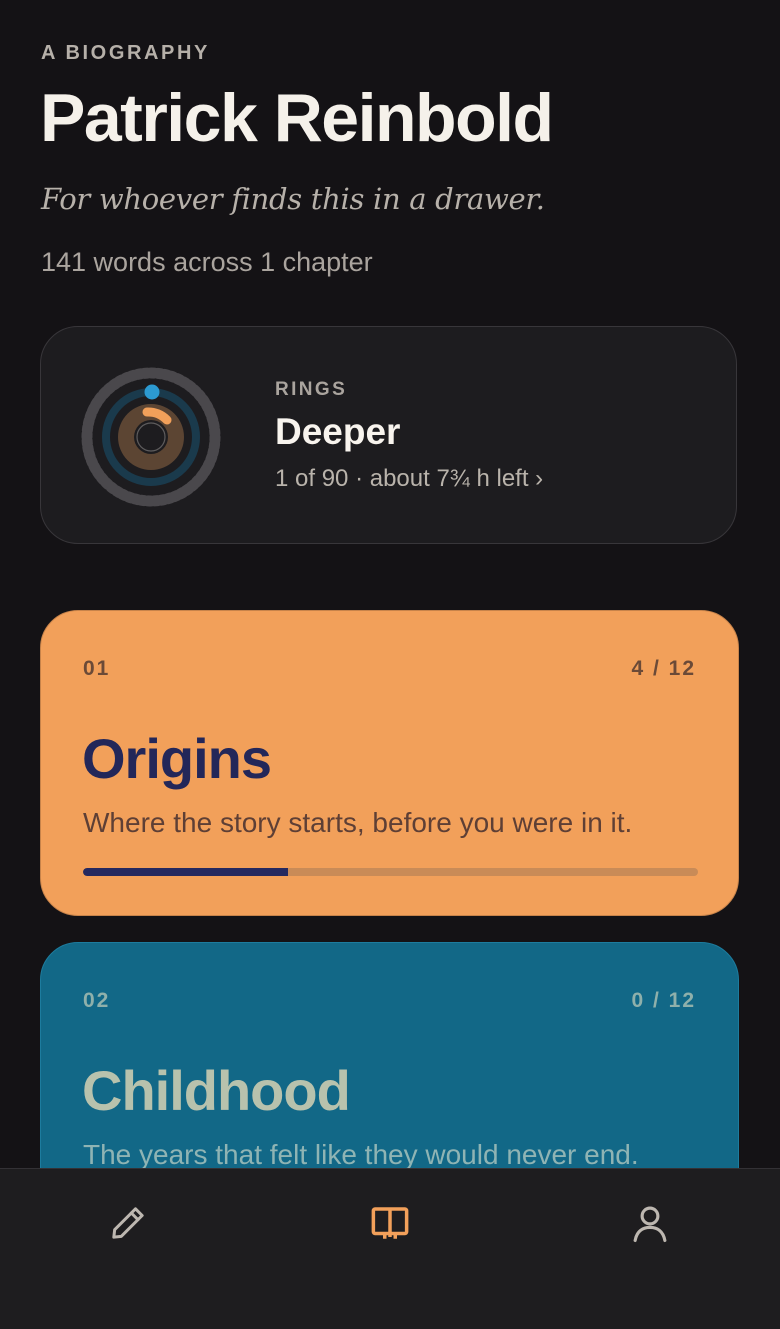 The image size is (780, 1329). What do you see at coordinates (663, 668) in the screenshot?
I see `chapter-count: 4 / 12` at bounding box center [663, 668].